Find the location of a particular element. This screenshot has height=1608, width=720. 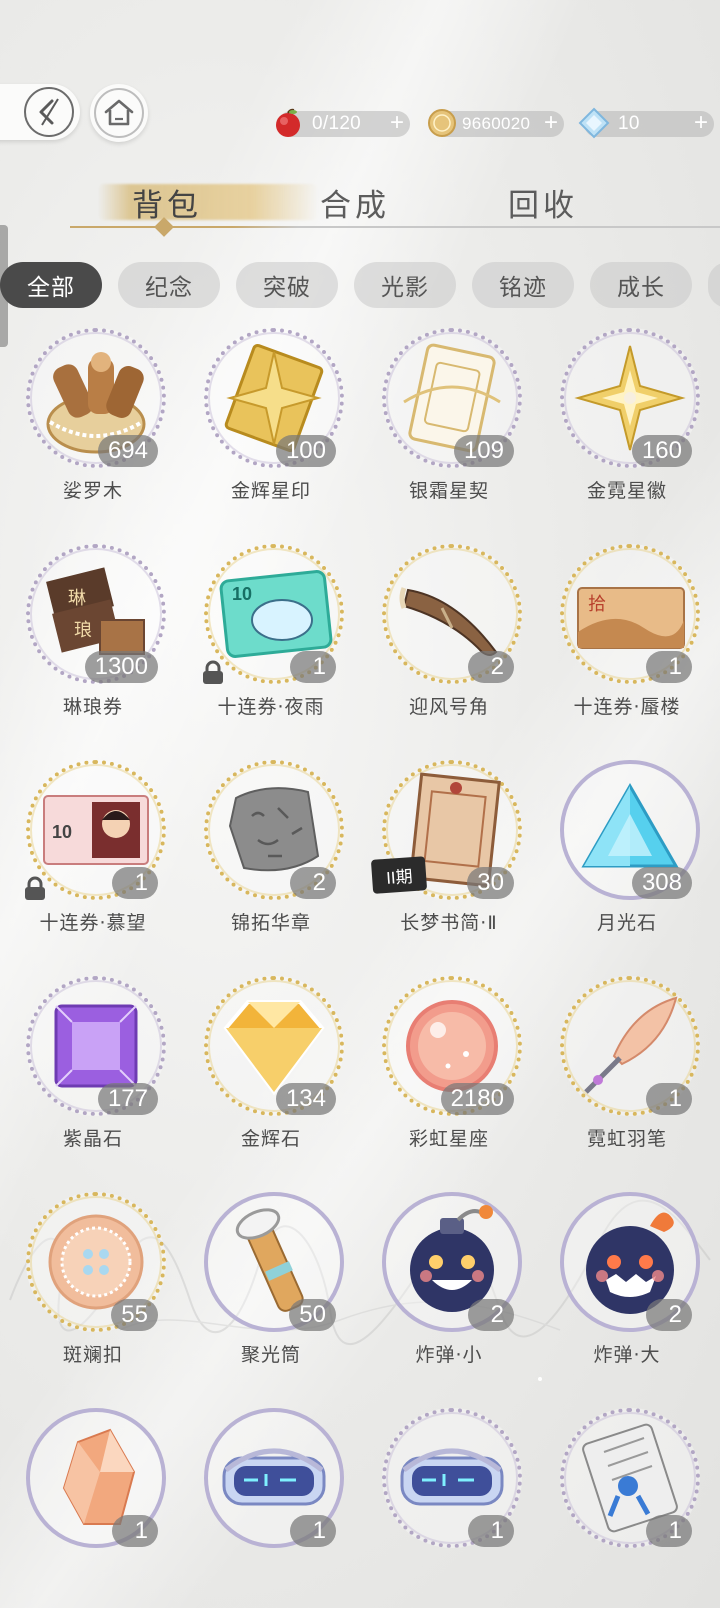

inventory-item: 100 金辉星印 is located at coordinates (271, 426).